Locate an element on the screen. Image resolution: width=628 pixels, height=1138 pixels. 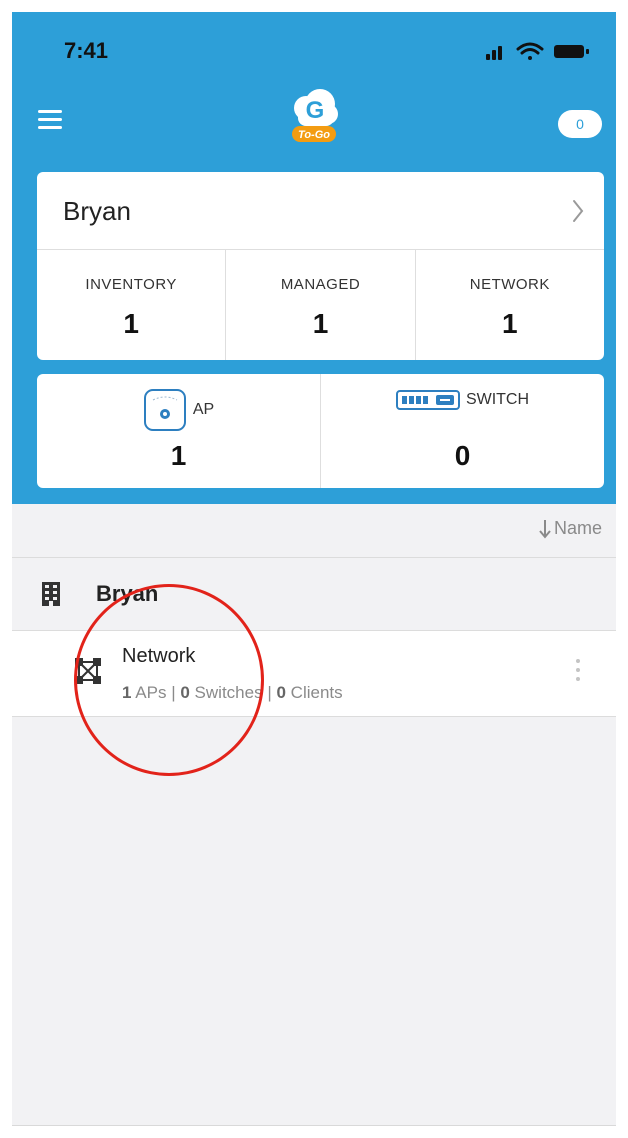
notification-badge: 0 is located at coordinates (580, 124).